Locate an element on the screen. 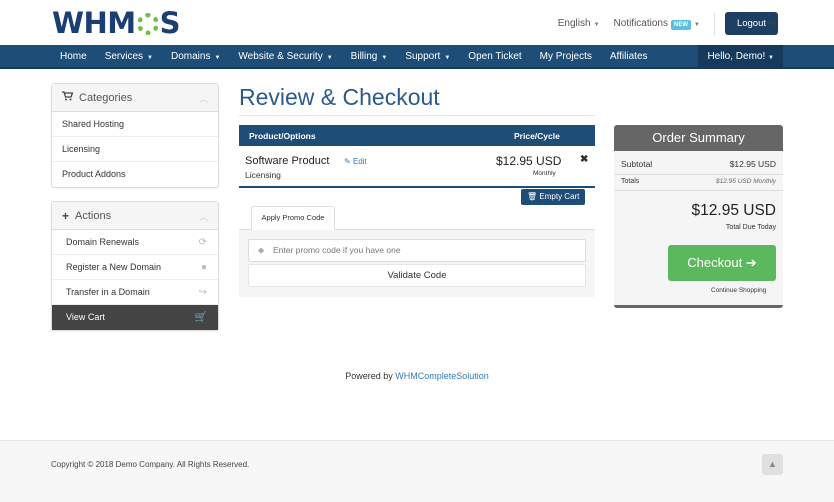 The width and height of the screenshot is (834, 502). tag-icon: ⬥ is located at coordinates (261, 250).